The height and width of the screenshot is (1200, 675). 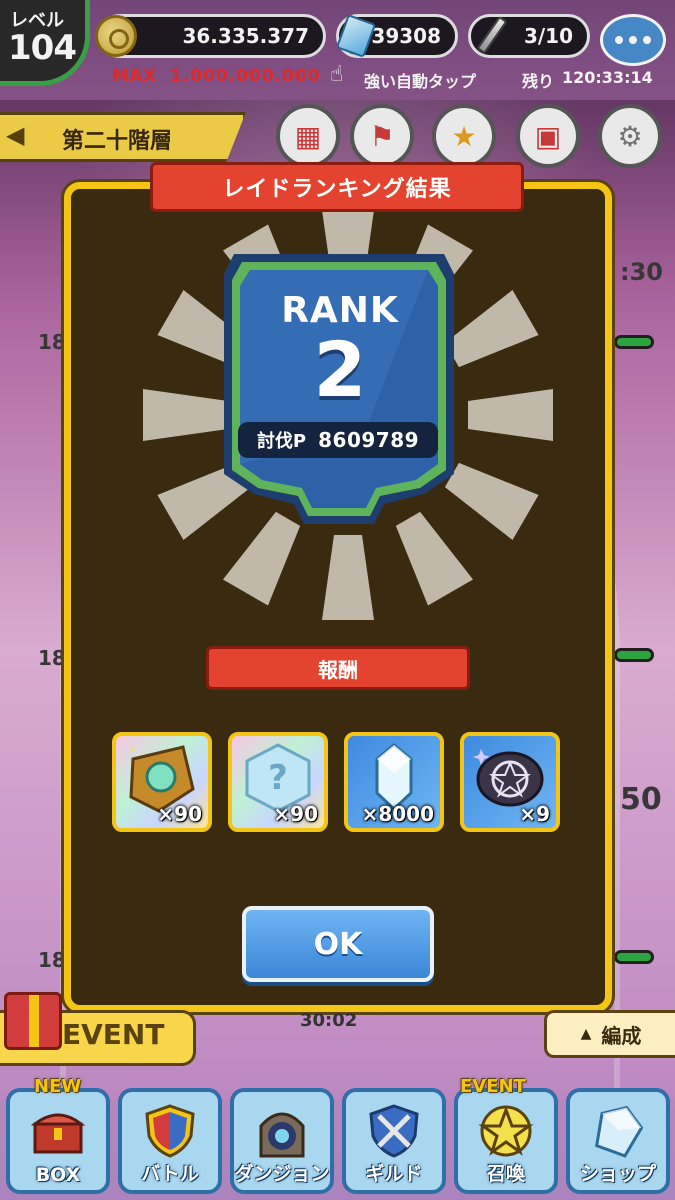 I want to click on nav-summon: 召喚, so click(x=506, y=1141).